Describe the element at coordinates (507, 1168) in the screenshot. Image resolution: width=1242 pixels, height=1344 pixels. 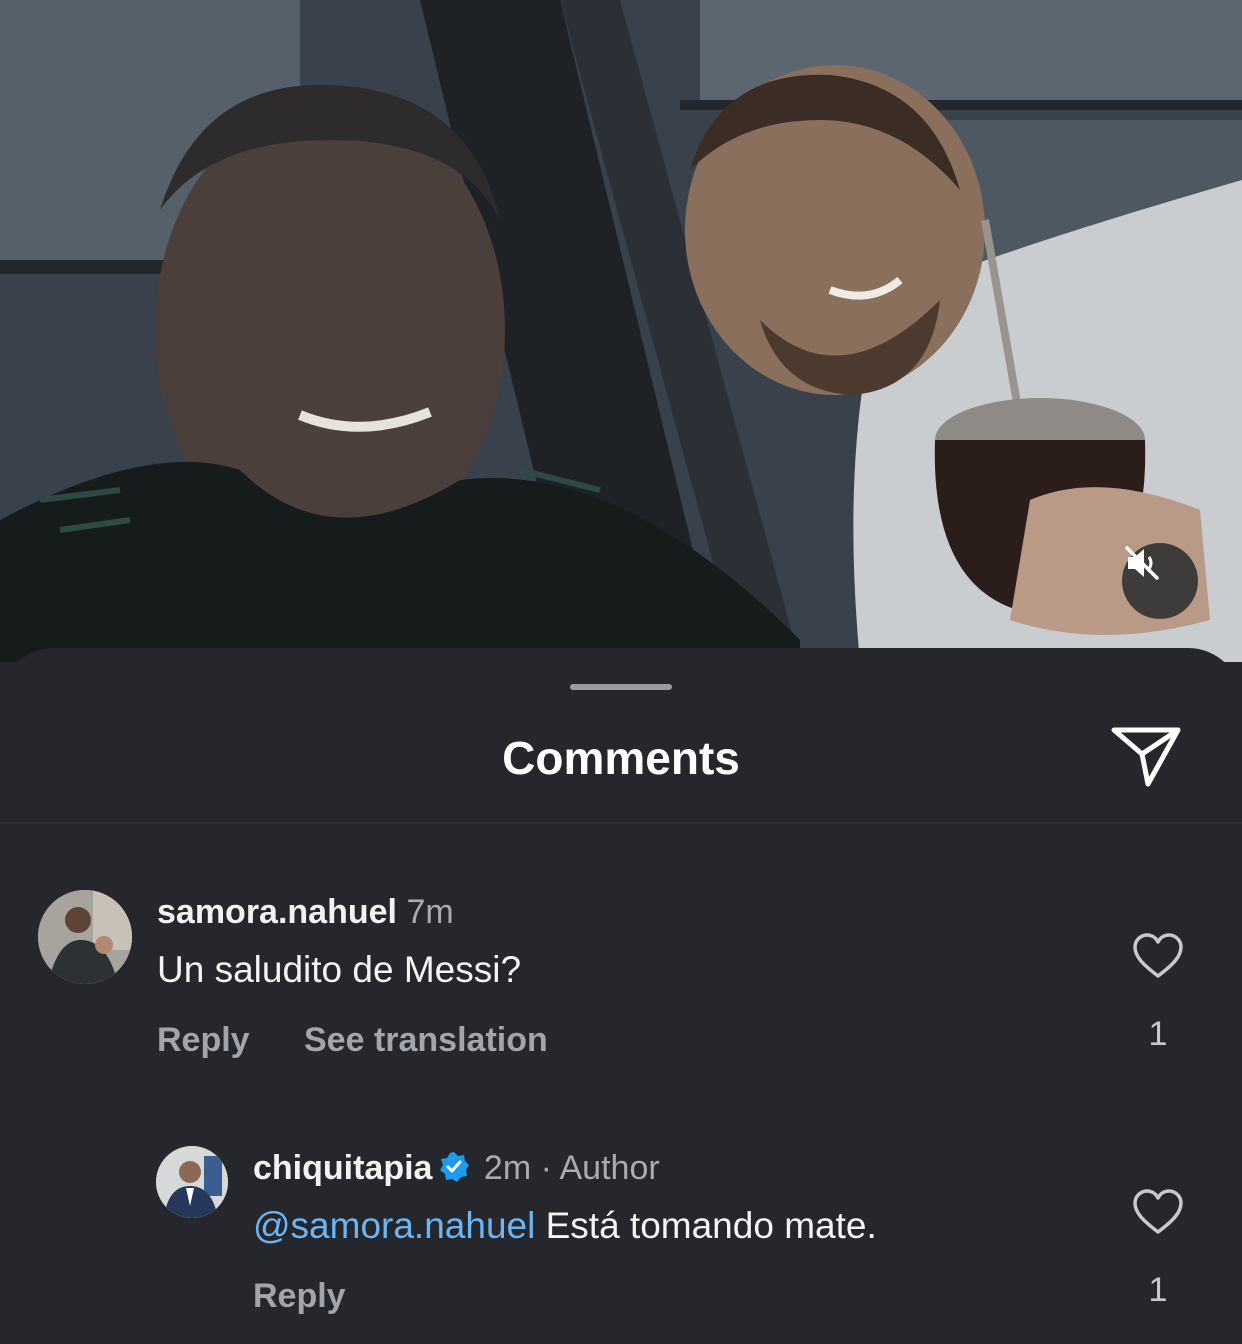
I see `timestamp: 2m` at that location.